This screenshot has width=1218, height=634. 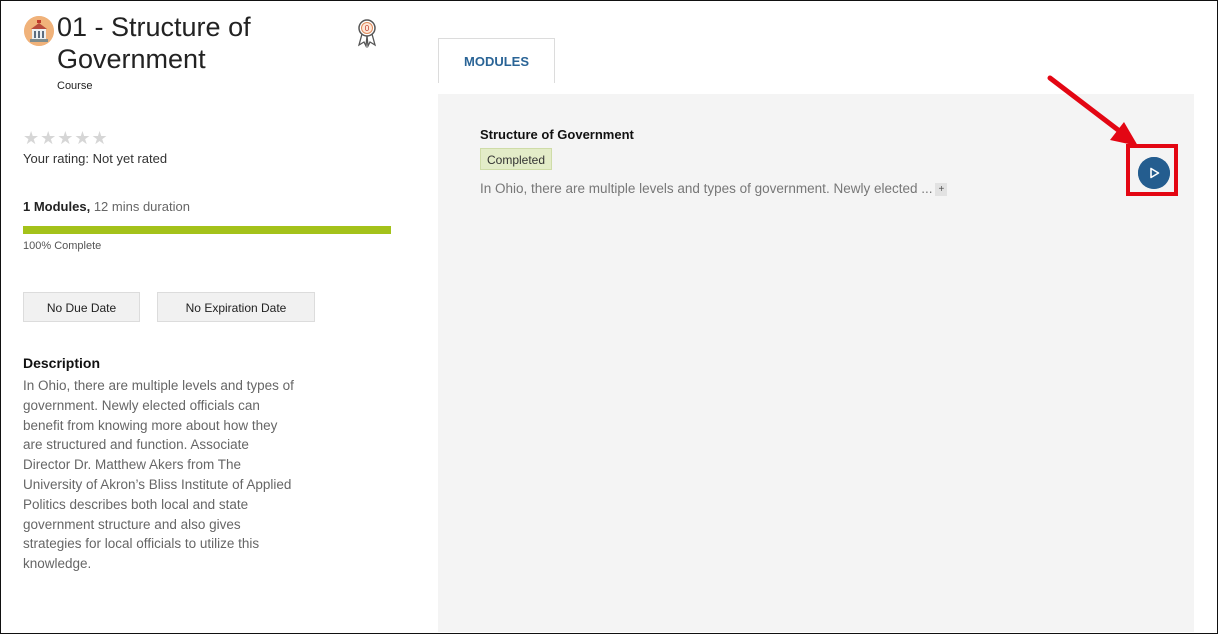 I want to click on capitol-building-icon, so click(x=39, y=31).